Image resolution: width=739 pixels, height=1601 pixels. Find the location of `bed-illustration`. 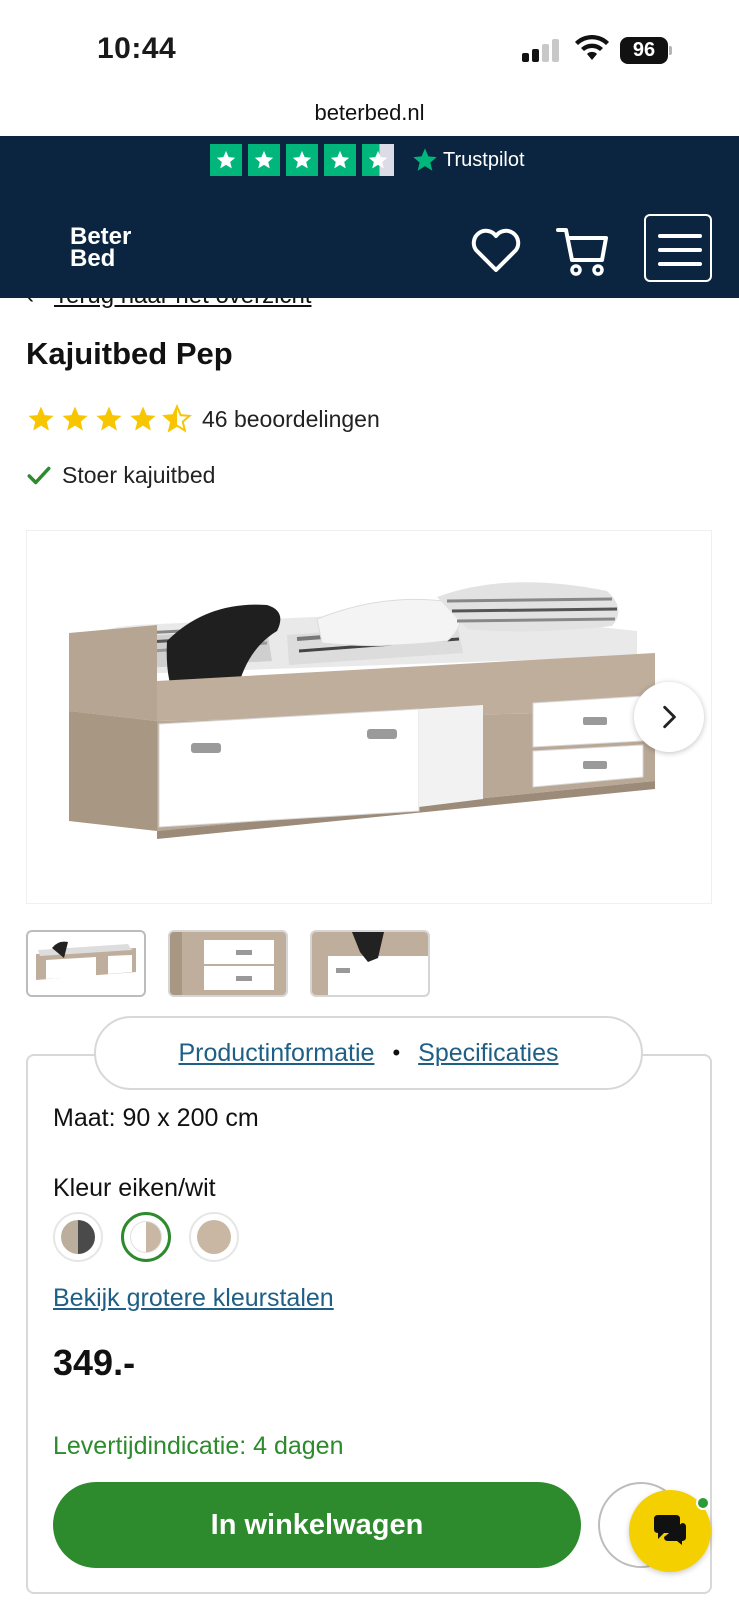

bed-illustration is located at coordinates (362, 710).